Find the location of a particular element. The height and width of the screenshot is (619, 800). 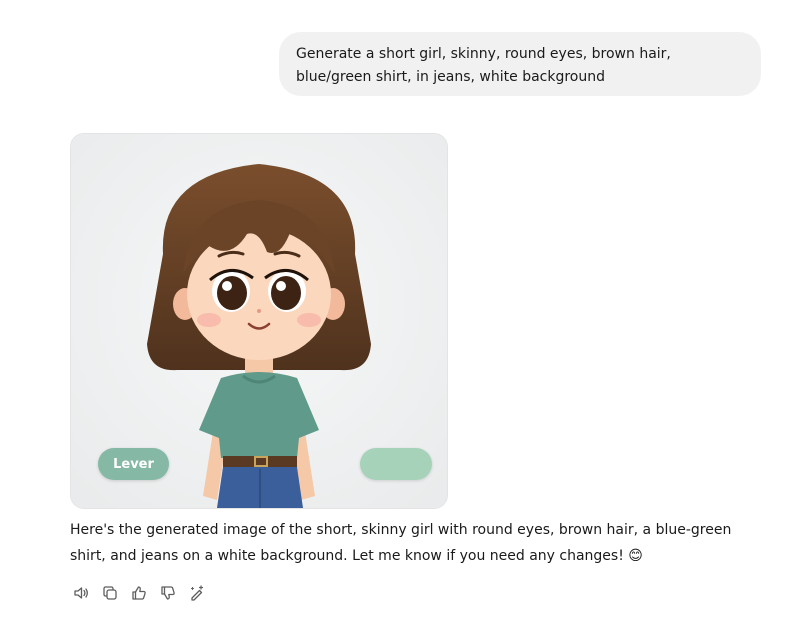

read-aloud-button is located at coordinates (81, 593).